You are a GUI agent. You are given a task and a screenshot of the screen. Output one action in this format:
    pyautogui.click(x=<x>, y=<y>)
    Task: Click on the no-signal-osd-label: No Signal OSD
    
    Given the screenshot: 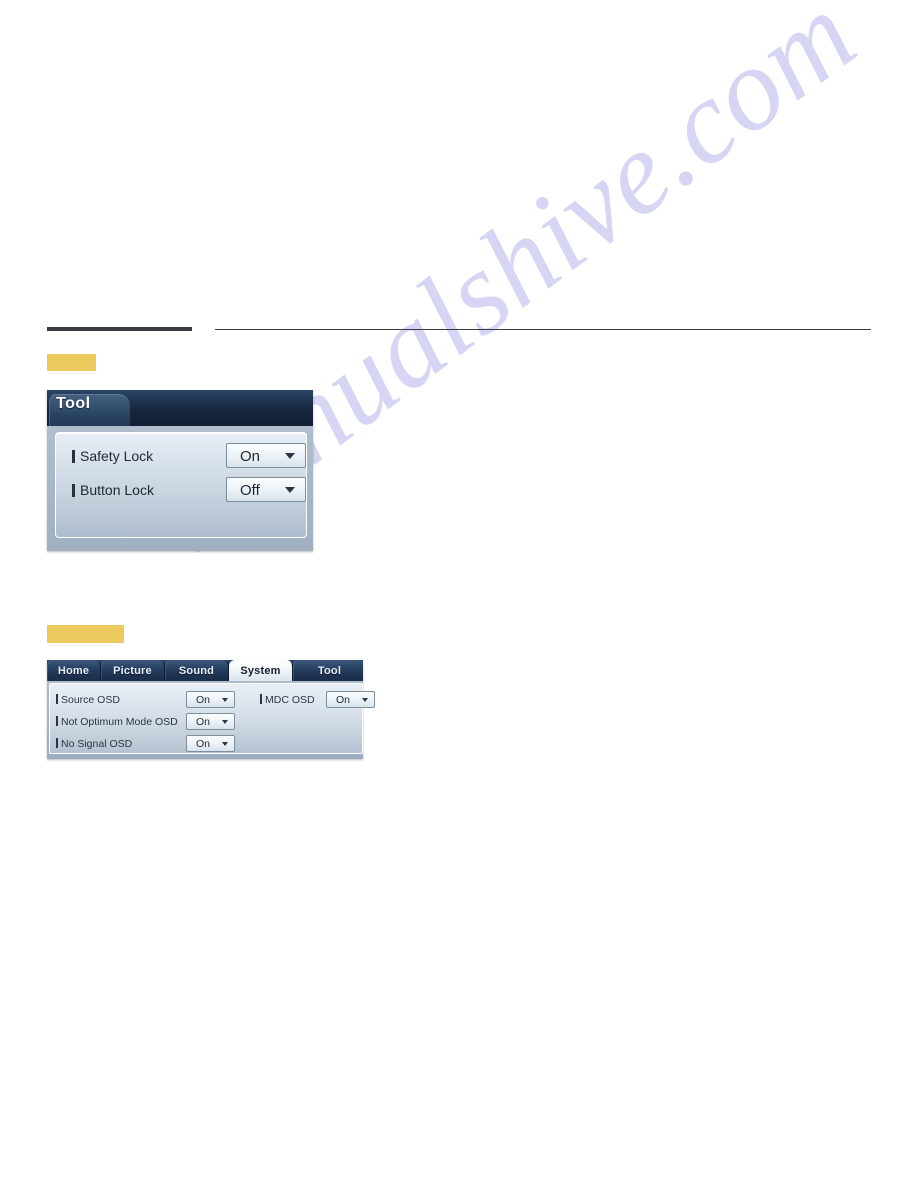 What is the action you would take?
    pyautogui.click(x=94, y=744)
    